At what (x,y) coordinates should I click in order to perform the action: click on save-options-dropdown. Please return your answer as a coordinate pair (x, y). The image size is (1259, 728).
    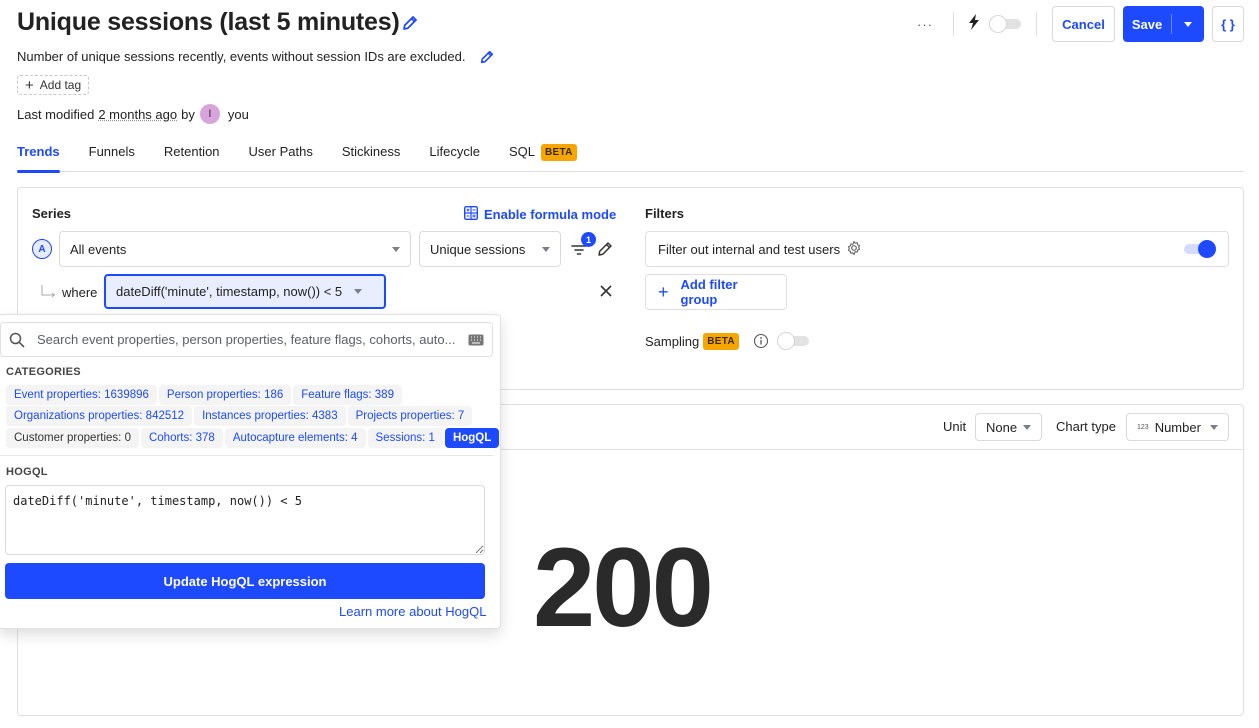
    Looking at the image, I should click on (1188, 24).